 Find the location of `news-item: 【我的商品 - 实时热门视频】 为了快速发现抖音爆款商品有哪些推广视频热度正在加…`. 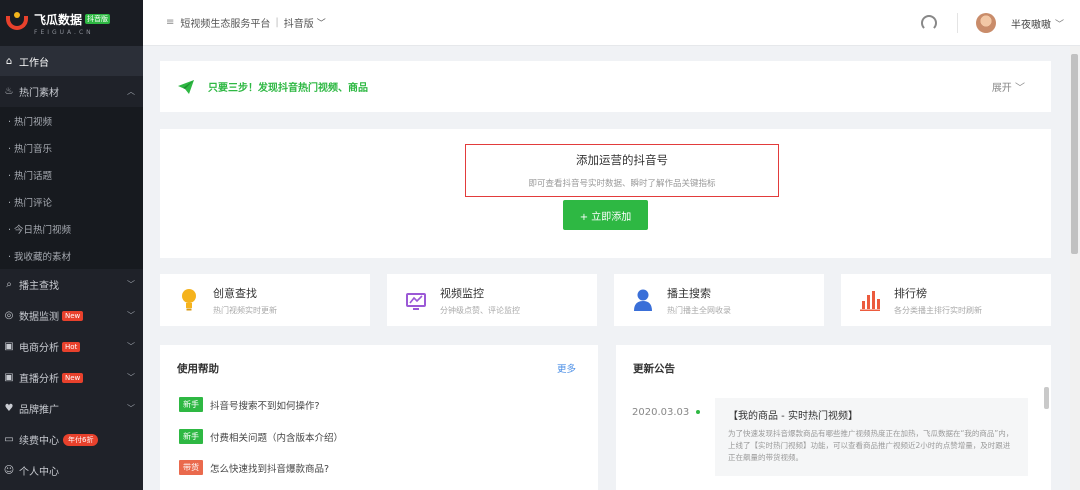

news-item: 【我的商品 - 实时热门视频】 为了快速发现抖音爆款商品有哪些推广视频热度正在加… is located at coordinates (871, 437).